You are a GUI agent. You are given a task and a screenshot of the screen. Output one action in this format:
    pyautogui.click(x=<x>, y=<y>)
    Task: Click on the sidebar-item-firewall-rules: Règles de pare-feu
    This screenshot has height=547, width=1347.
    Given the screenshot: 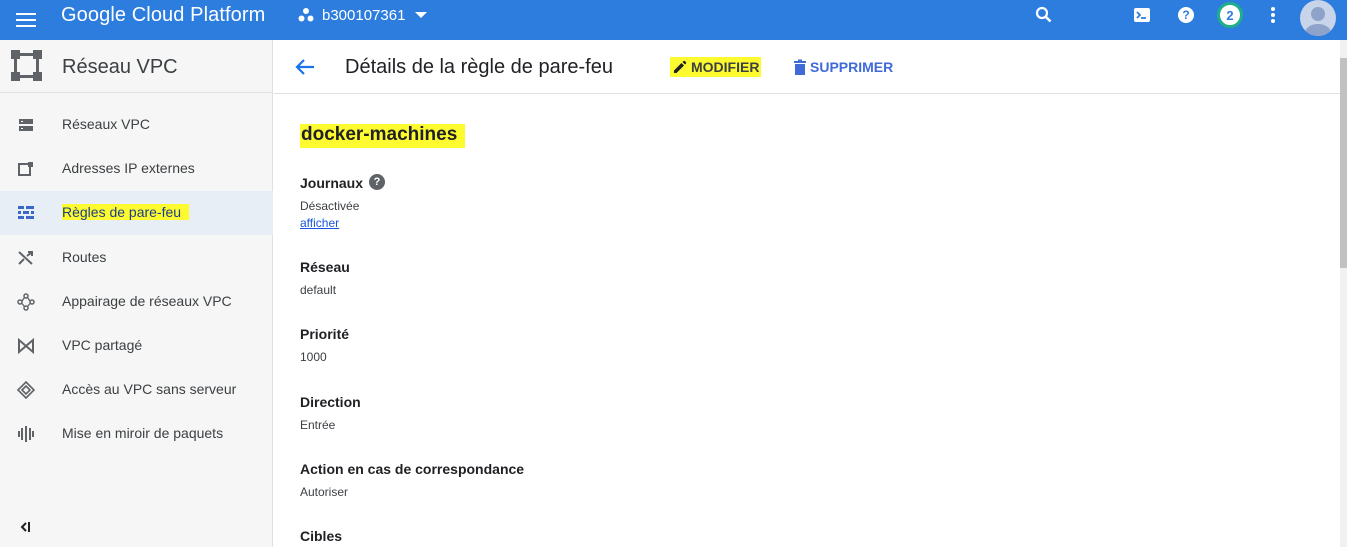 What is the action you would take?
    pyautogui.click(x=136, y=213)
    